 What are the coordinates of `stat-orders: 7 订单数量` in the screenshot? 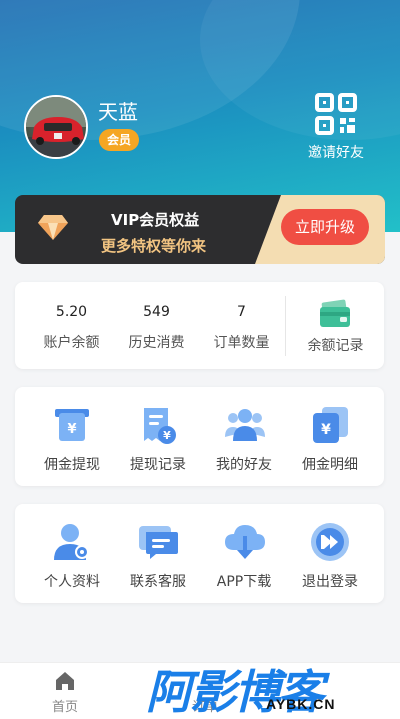 It's located at (241, 325).